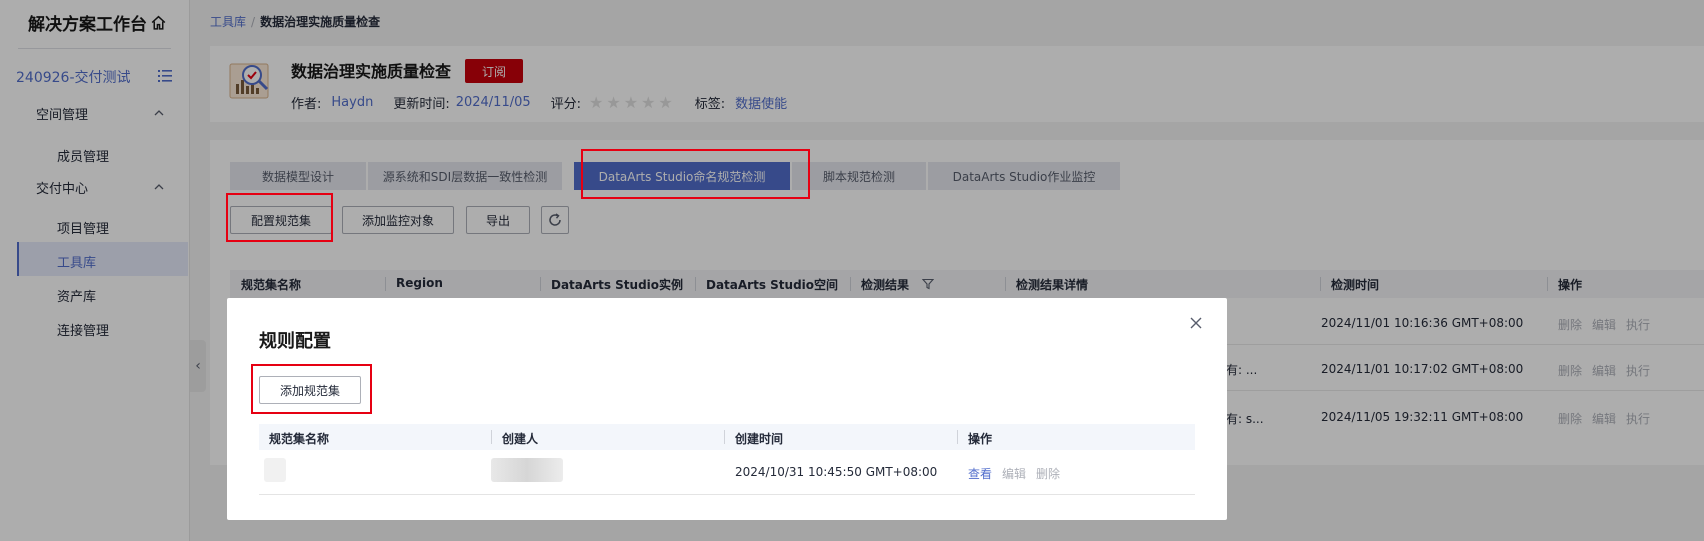 This screenshot has width=1704, height=541. Describe the element at coordinates (727, 494) in the screenshot. I see `row-divider` at that location.